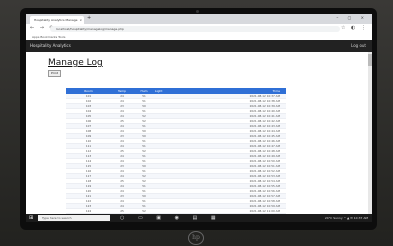 Image resolution: width=393 pixels, height=246 pixels. What do you see at coordinates (264, 166) in the screenshot?
I see `table-cell: 2021-08-12 10:51 AM` at bounding box center [264, 166].